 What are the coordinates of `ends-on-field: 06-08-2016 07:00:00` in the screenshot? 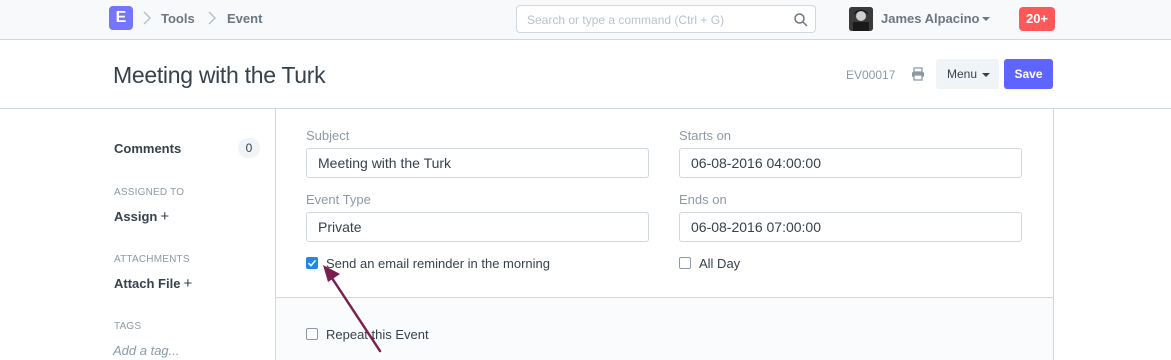 It's located at (850, 227).